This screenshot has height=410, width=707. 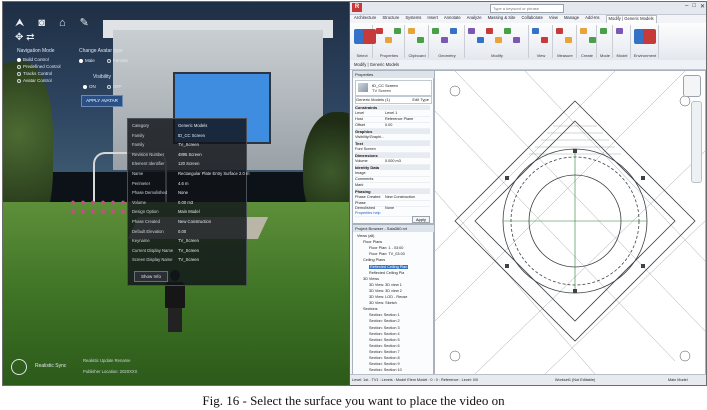 I want to click on move-icon: ✥, so click(x=19, y=37).